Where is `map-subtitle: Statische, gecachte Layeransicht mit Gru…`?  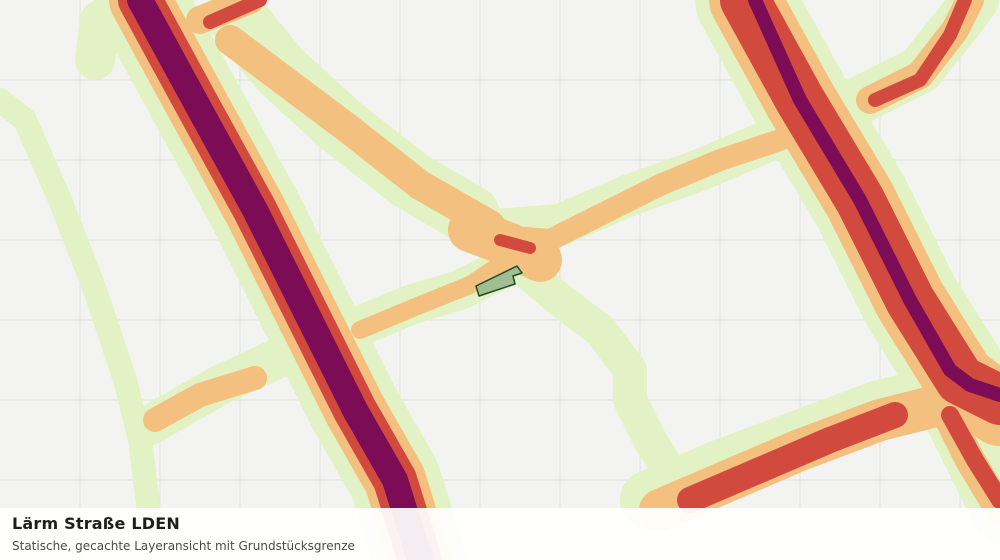
map-subtitle: Statische, gecachte Layeransicht mit Gru… is located at coordinates (183, 546).